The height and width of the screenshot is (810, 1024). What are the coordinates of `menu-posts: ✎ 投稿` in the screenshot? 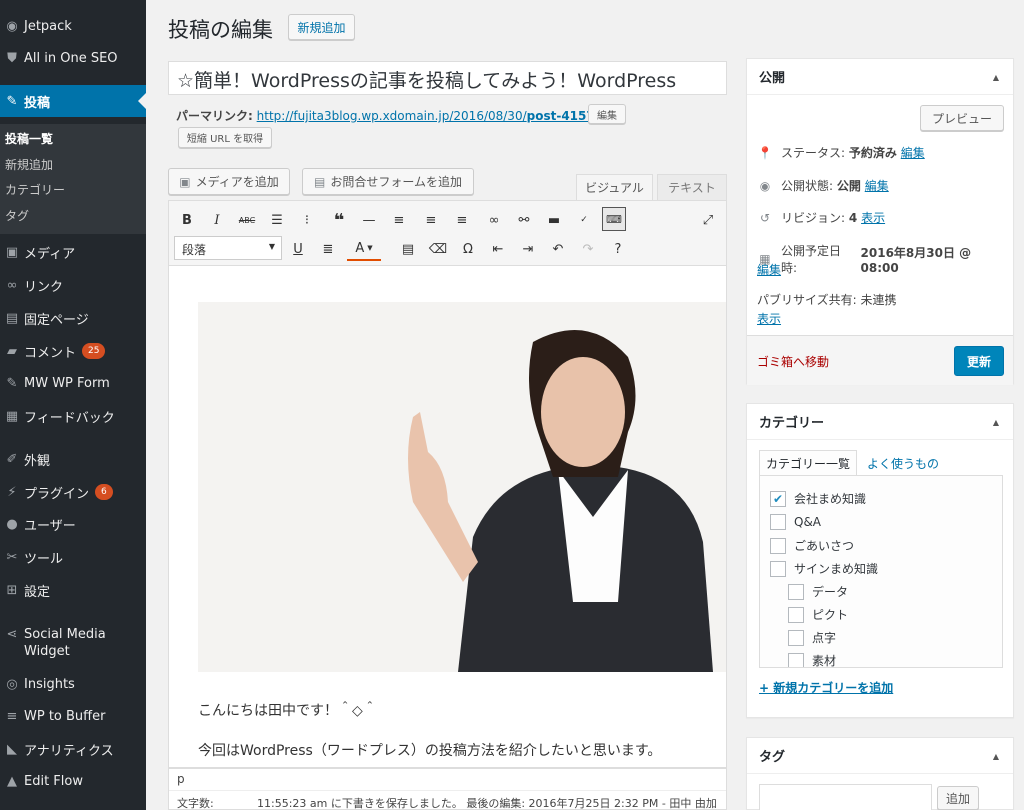 It's located at (73, 101).